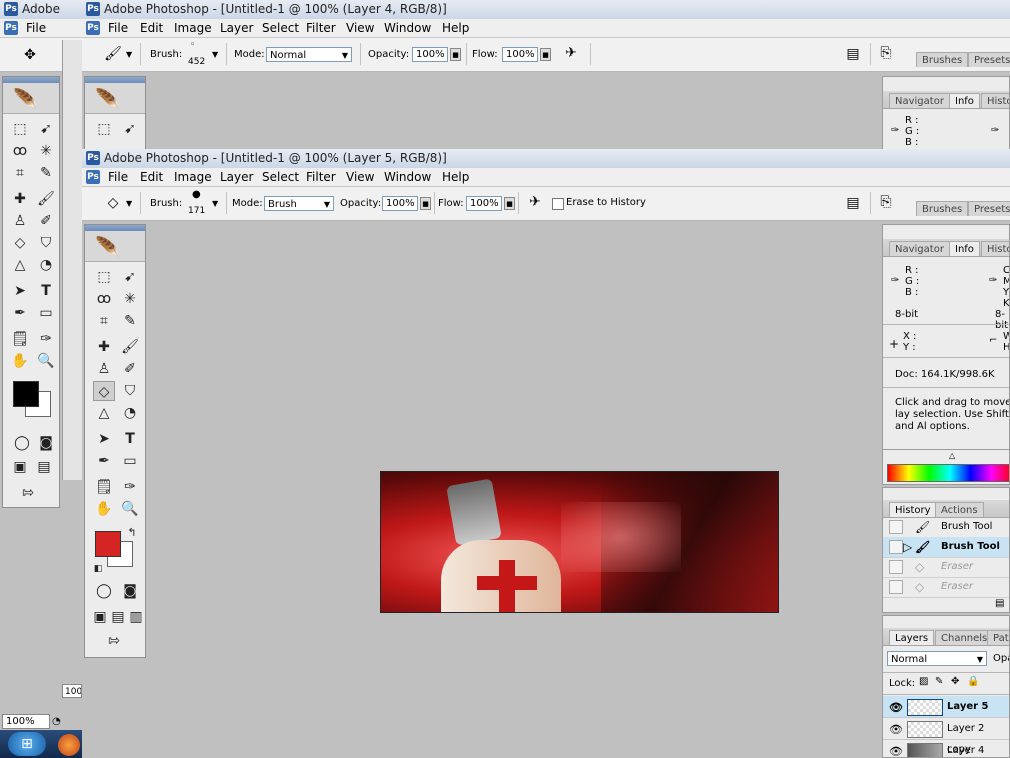  What do you see at coordinates (919, 100) in the screenshot?
I see `tab-navigator: Navigator` at bounding box center [919, 100].